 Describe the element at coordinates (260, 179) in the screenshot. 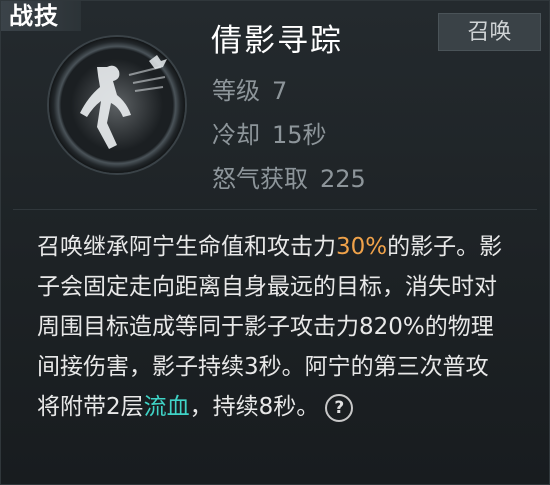

I see `stat-rage-label: 怒气获取` at that location.